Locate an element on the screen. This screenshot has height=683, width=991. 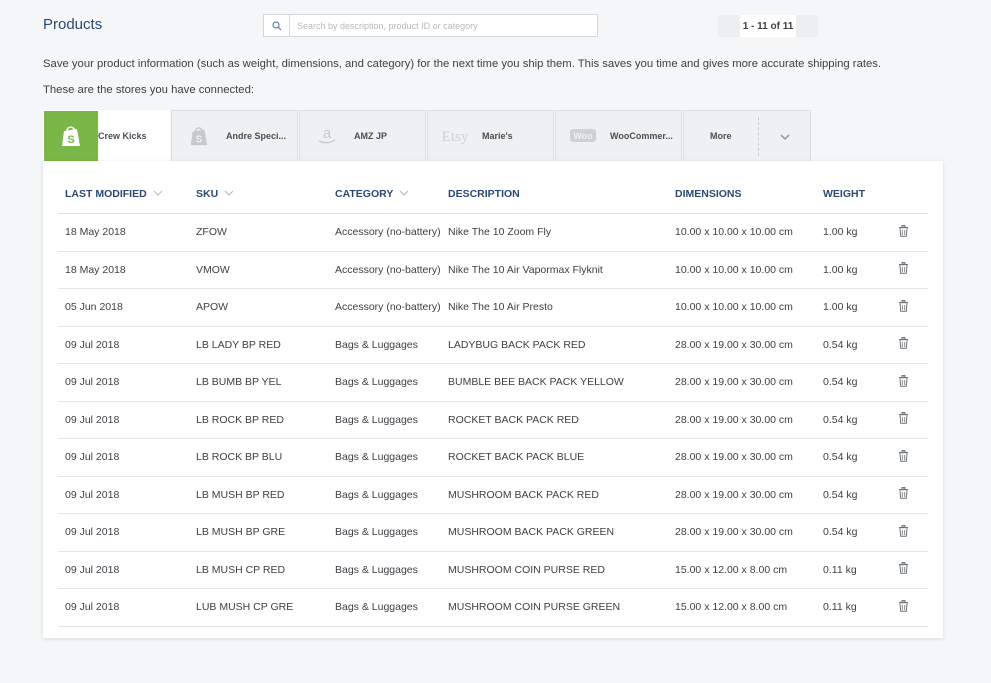
prev-page-button is located at coordinates (729, 26).